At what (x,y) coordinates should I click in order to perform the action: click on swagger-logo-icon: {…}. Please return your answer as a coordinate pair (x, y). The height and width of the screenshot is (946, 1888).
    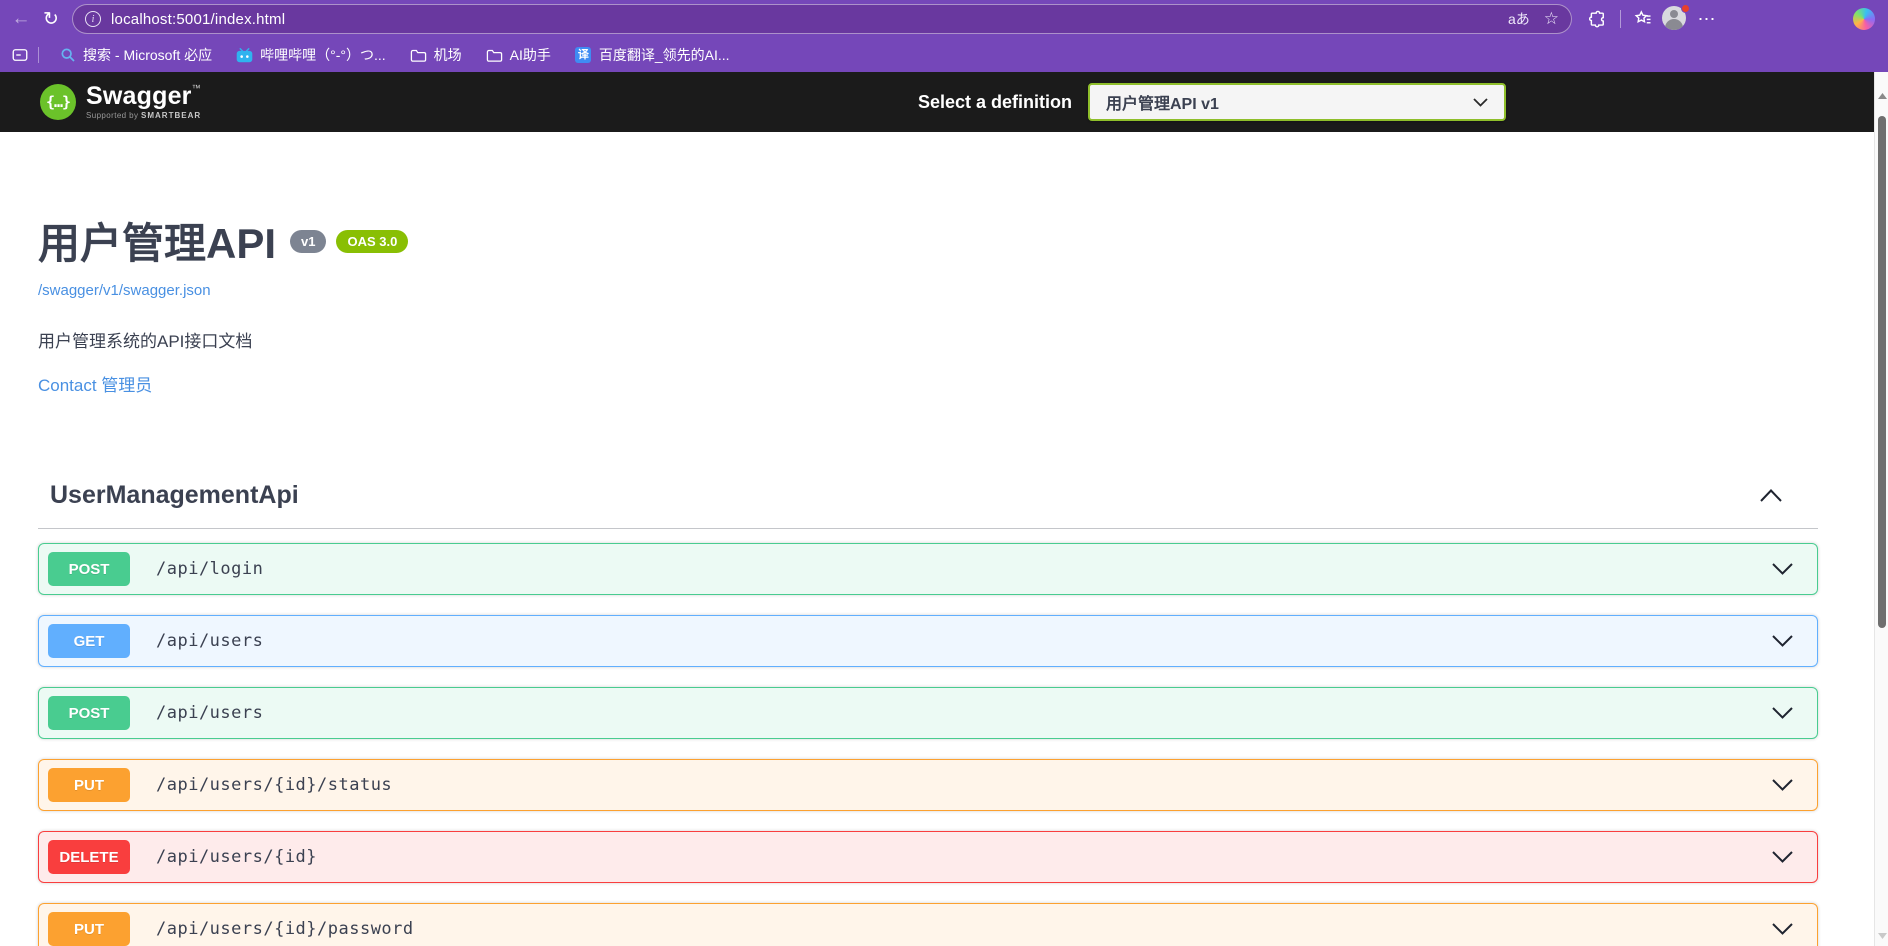
    Looking at the image, I should click on (58, 102).